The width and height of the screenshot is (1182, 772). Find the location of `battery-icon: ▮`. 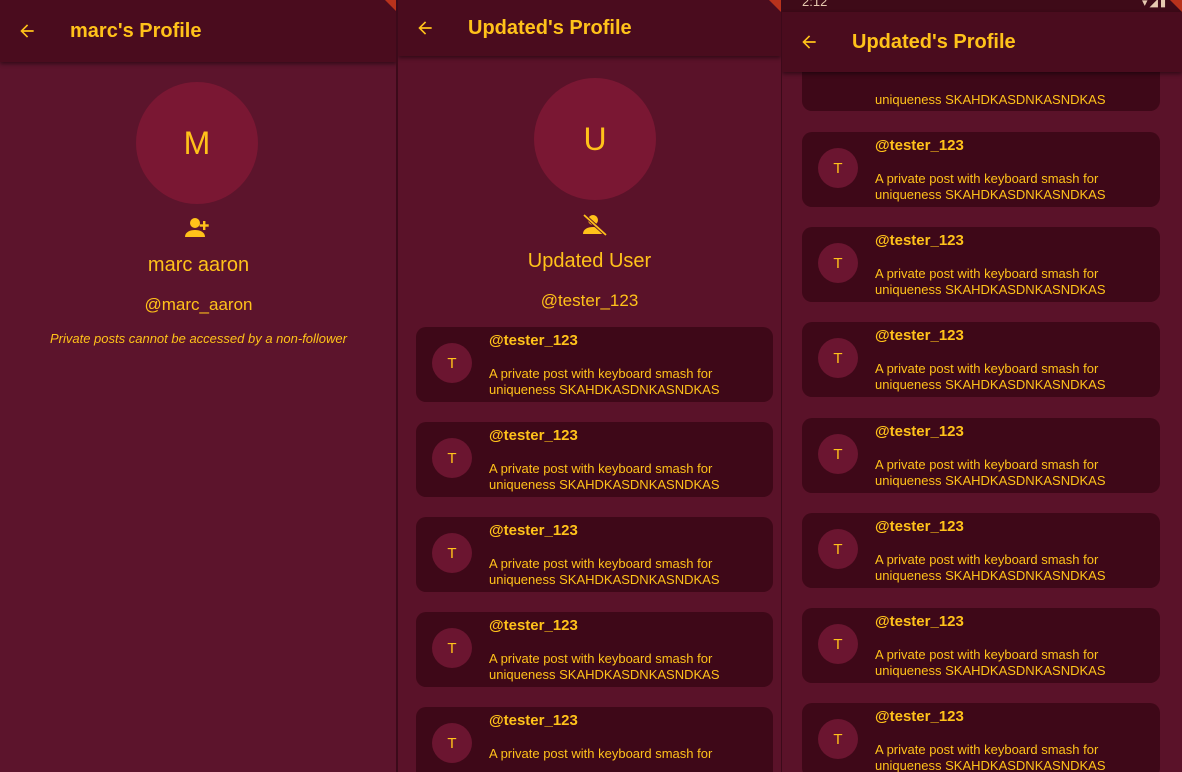

battery-icon: ▮ is located at coordinates (1163, 4).